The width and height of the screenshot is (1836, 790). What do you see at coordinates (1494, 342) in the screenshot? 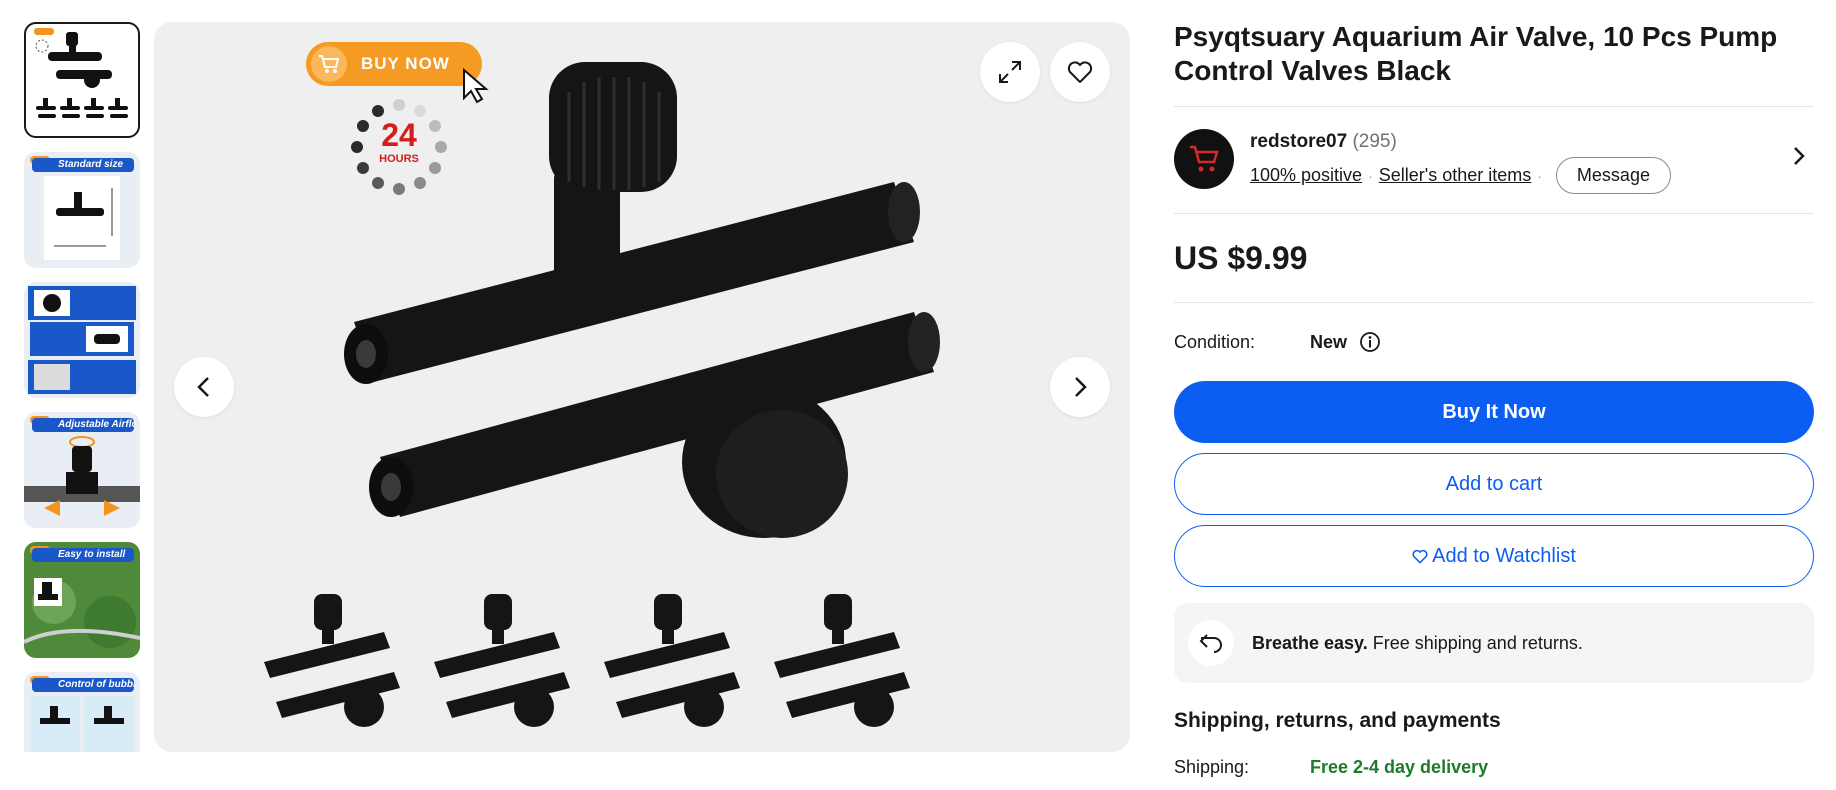
I see `condition-row: Condition: New` at bounding box center [1494, 342].